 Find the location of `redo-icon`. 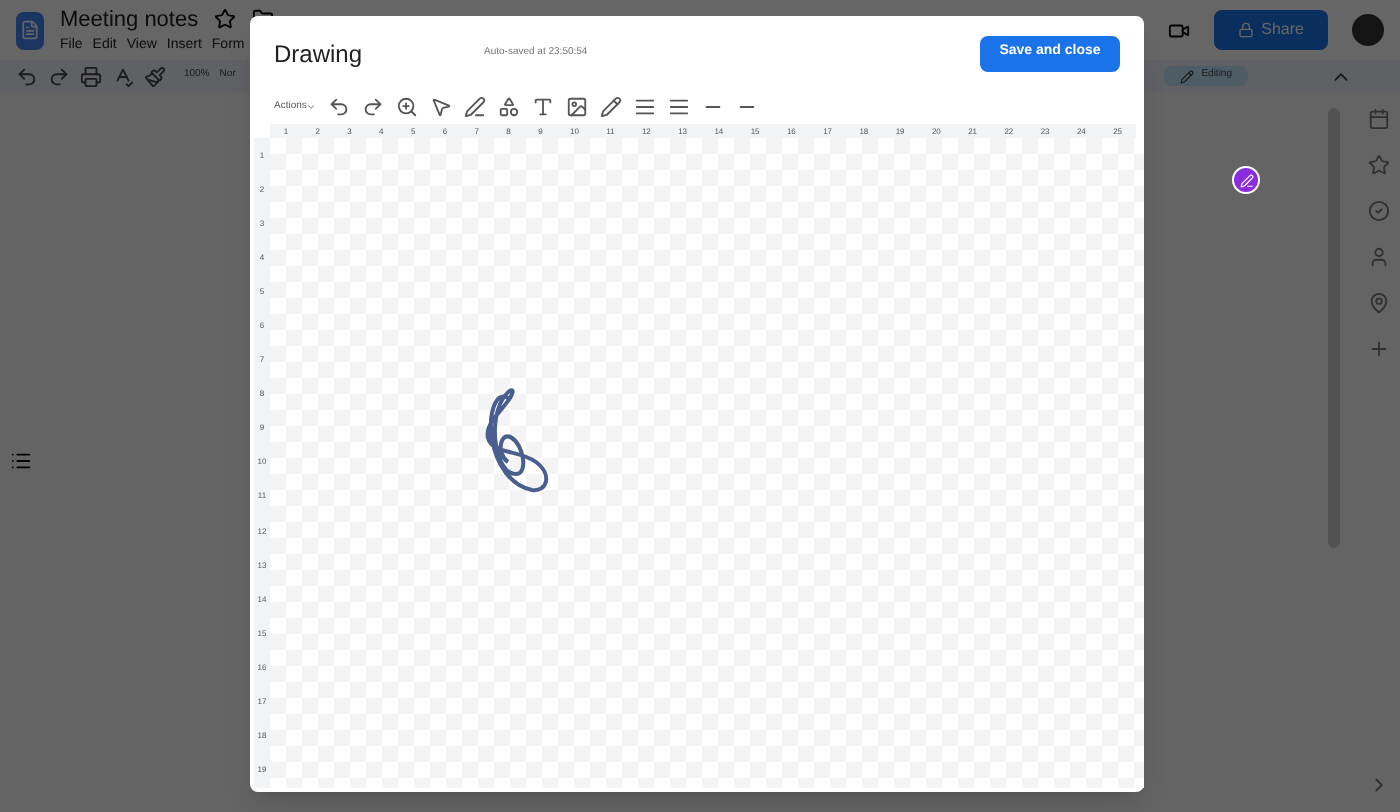

redo-icon is located at coordinates (373, 107).